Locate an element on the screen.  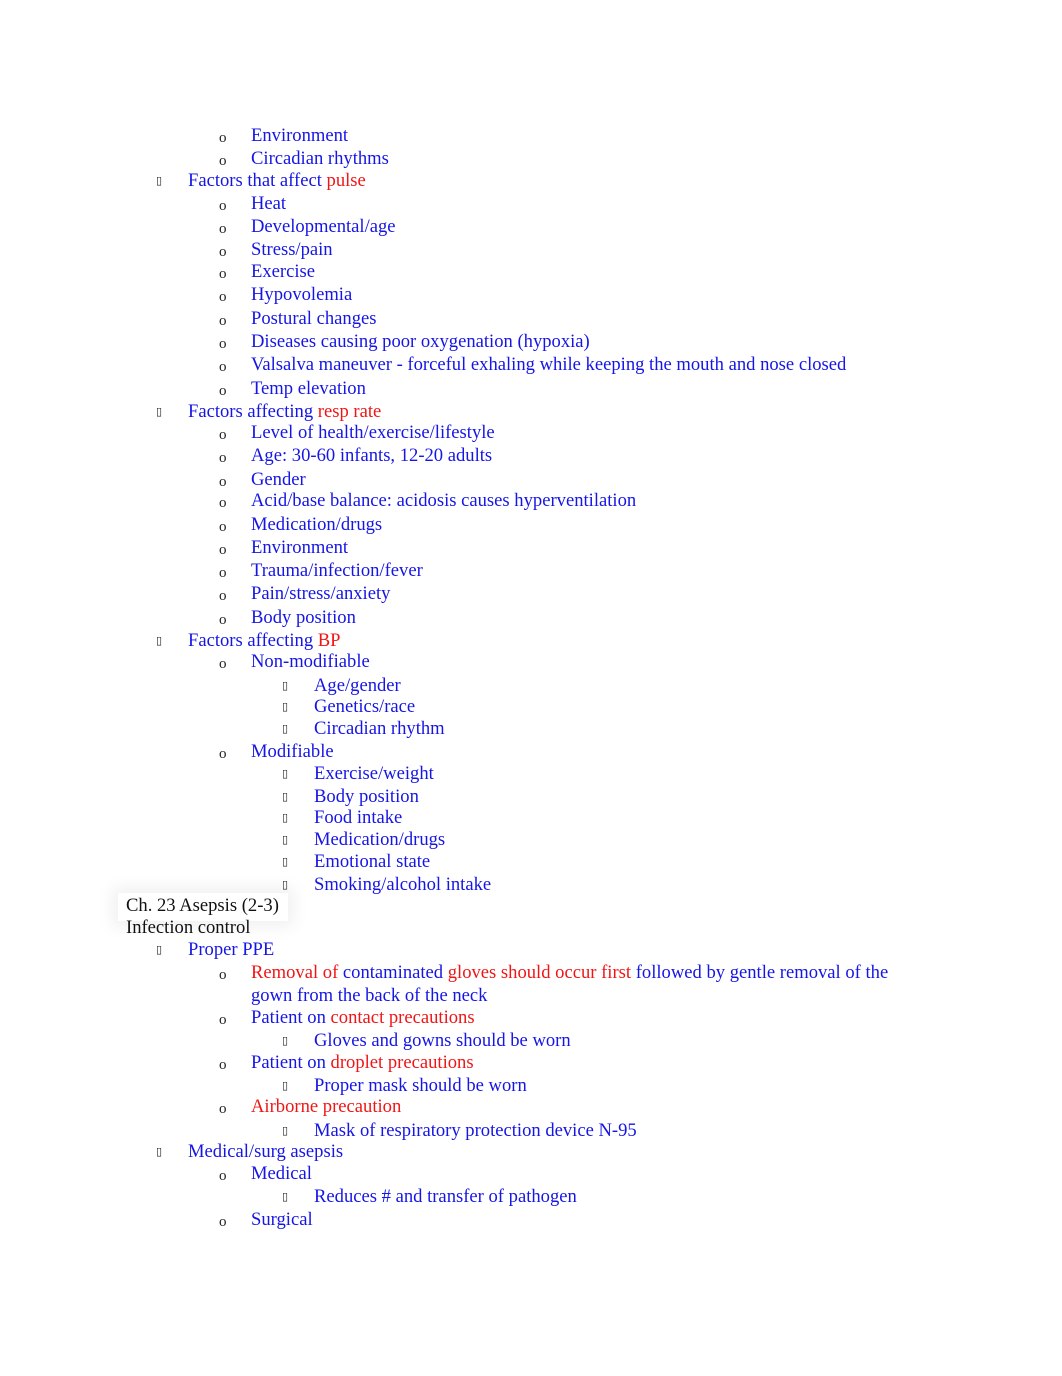
list-item: Stress/pain is located at coordinates (292, 250).